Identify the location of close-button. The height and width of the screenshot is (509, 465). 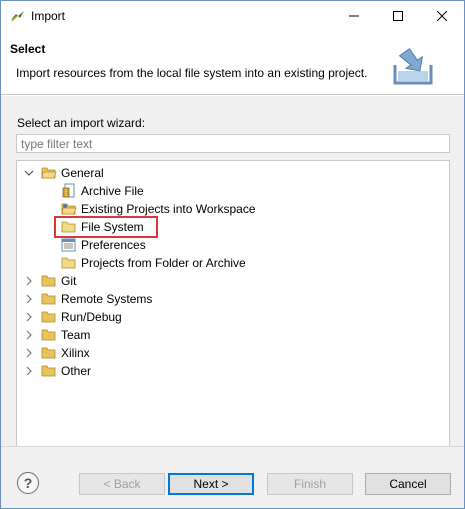
(442, 16).